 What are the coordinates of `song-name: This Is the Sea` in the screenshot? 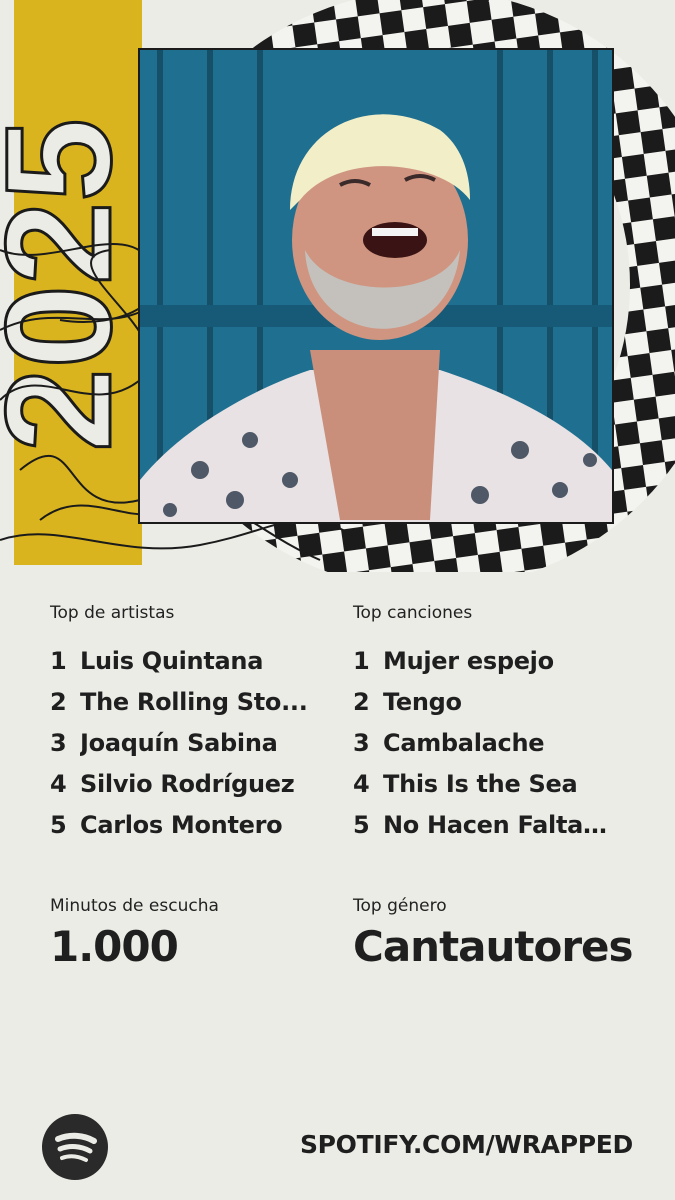 It's located at (480, 783).